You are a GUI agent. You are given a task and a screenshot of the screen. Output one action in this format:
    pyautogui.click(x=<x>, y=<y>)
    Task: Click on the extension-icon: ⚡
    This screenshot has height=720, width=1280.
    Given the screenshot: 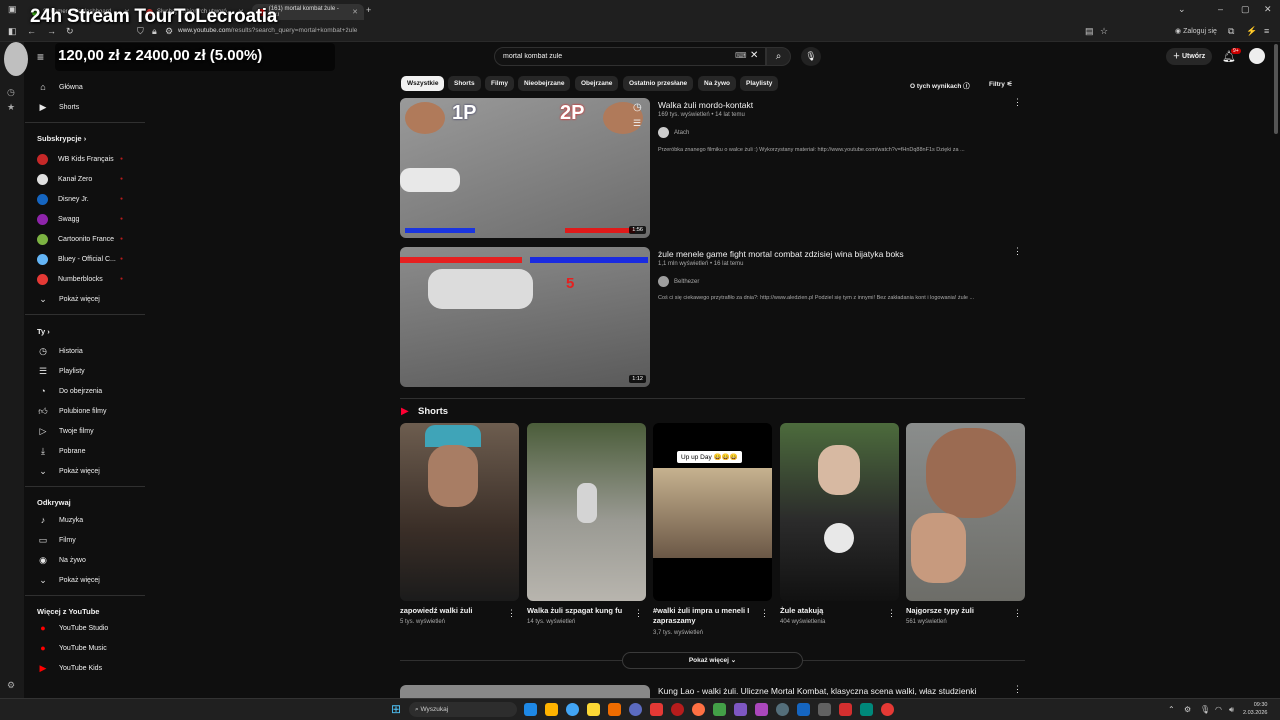 What is the action you would take?
    pyautogui.click(x=1251, y=31)
    